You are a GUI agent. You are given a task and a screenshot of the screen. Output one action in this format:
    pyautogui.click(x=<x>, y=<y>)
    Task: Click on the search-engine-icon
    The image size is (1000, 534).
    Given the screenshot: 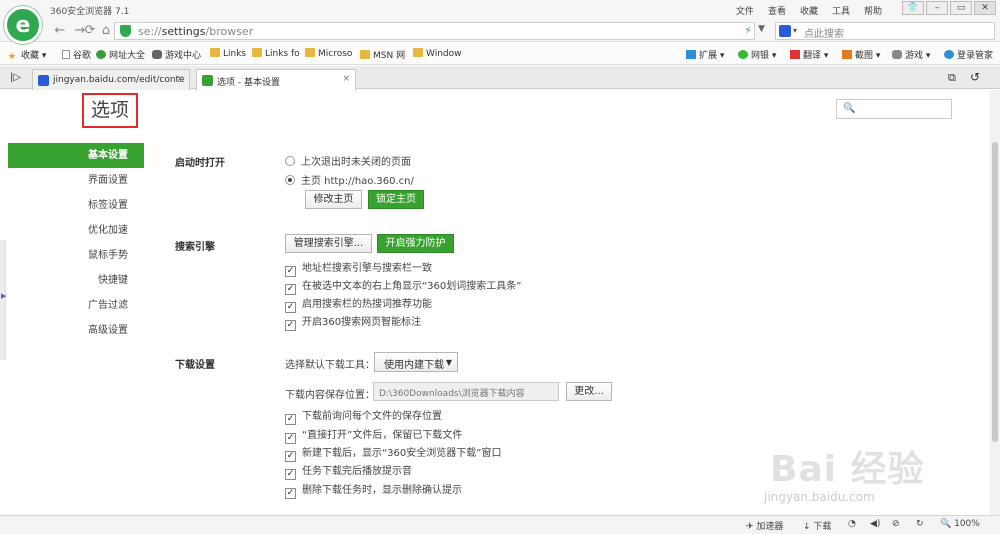 What is the action you would take?
    pyautogui.click(x=785, y=31)
    